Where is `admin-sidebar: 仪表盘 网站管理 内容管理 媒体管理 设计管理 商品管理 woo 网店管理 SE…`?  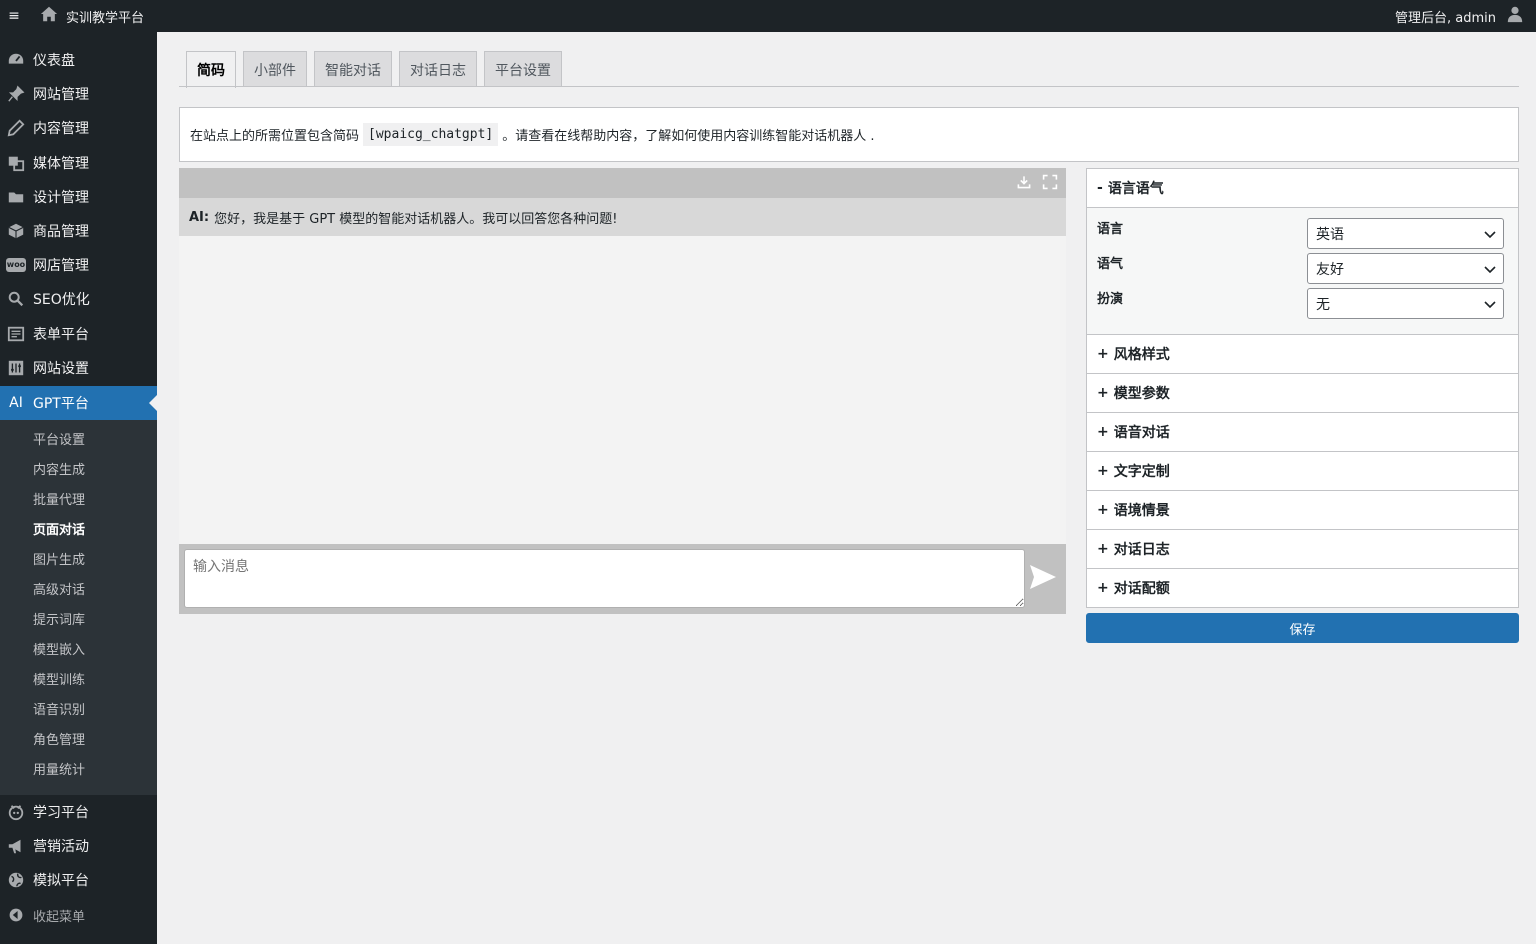 admin-sidebar: 仪表盘 网站管理 内容管理 媒体管理 设计管理 商品管理 woo 网店管理 SE… is located at coordinates (78, 488).